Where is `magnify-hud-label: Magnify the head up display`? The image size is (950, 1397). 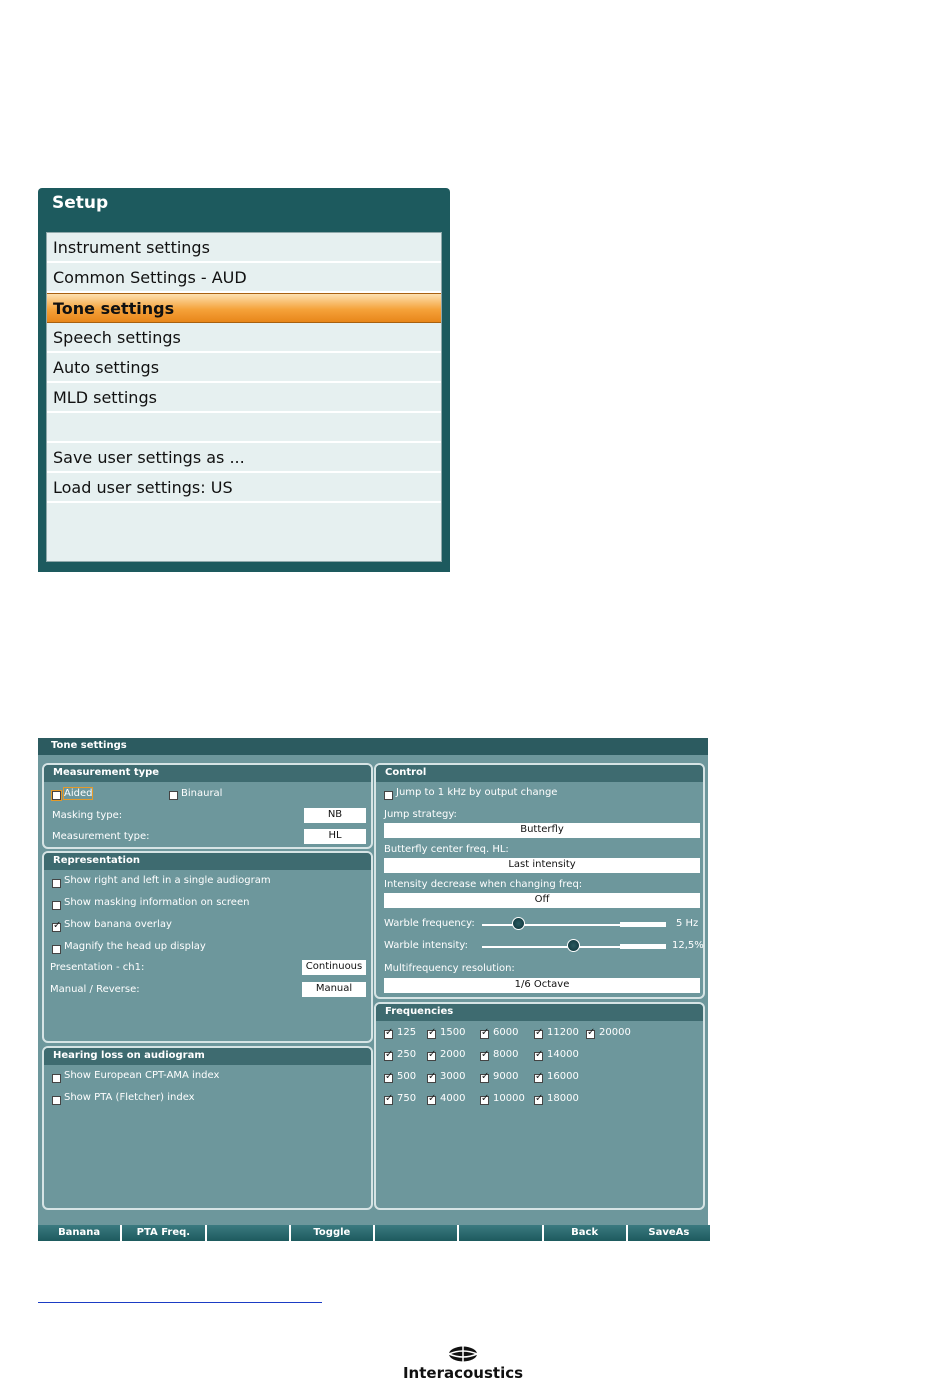 magnify-hud-label: Magnify the head up display is located at coordinates (135, 946).